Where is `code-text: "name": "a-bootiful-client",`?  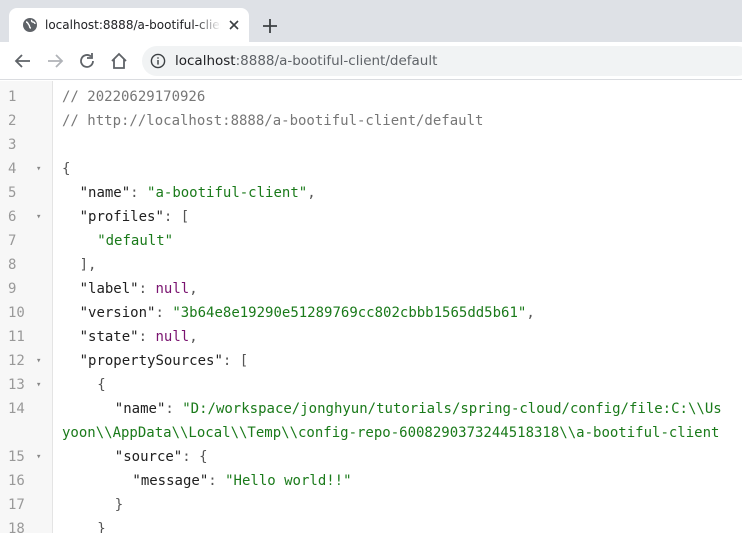
code-text: "name": "a-bootiful-client", is located at coordinates (198, 193).